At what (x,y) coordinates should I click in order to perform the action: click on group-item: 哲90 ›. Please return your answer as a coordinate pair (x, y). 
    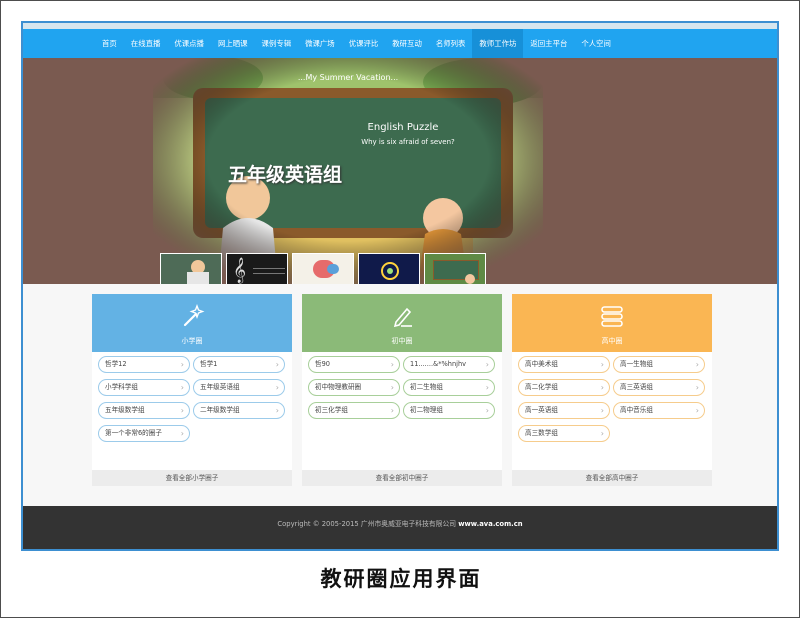
    Looking at the image, I should click on (354, 364).